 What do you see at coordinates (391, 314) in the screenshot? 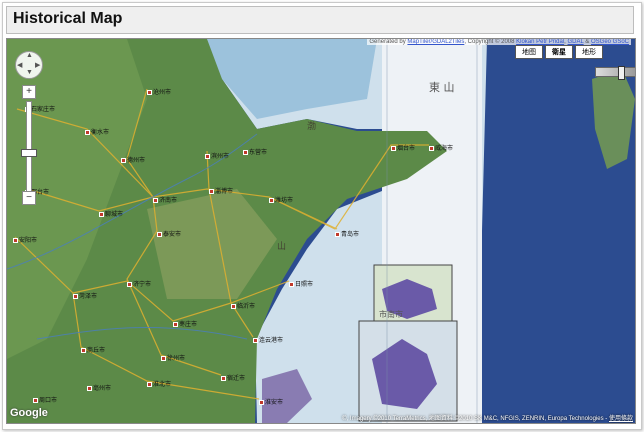
I see `overlay-city-label: 市南市` at bounding box center [391, 314].